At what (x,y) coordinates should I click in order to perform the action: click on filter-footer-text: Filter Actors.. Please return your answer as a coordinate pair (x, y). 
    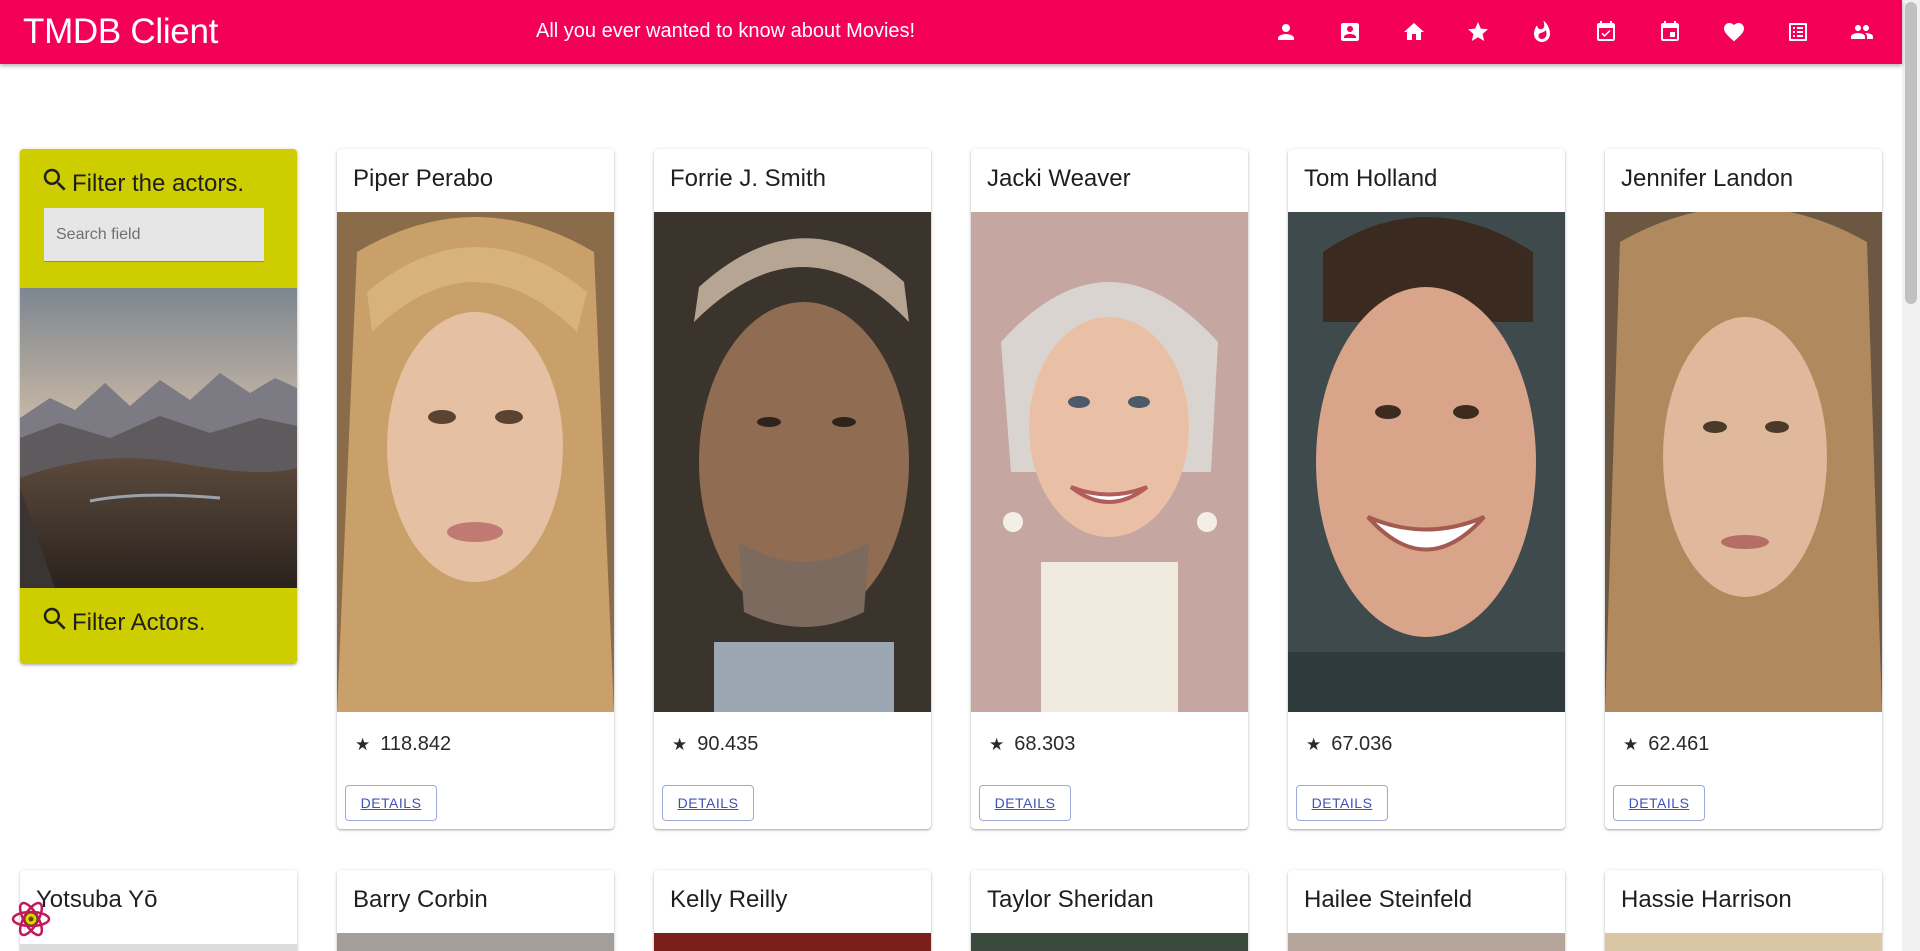
    Looking at the image, I should click on (139, 622).